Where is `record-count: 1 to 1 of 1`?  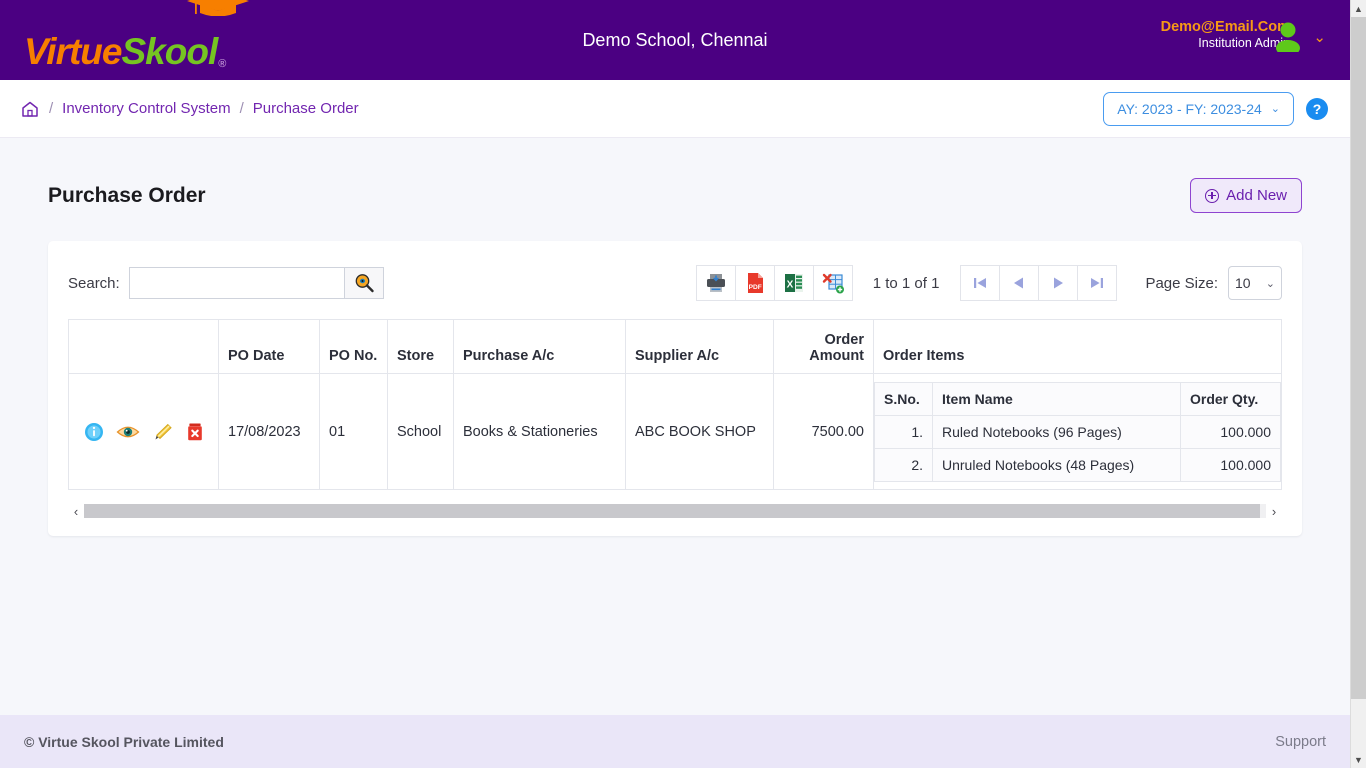
record-count: 1 to 1 of 1 is located at coordinates (906, 283).